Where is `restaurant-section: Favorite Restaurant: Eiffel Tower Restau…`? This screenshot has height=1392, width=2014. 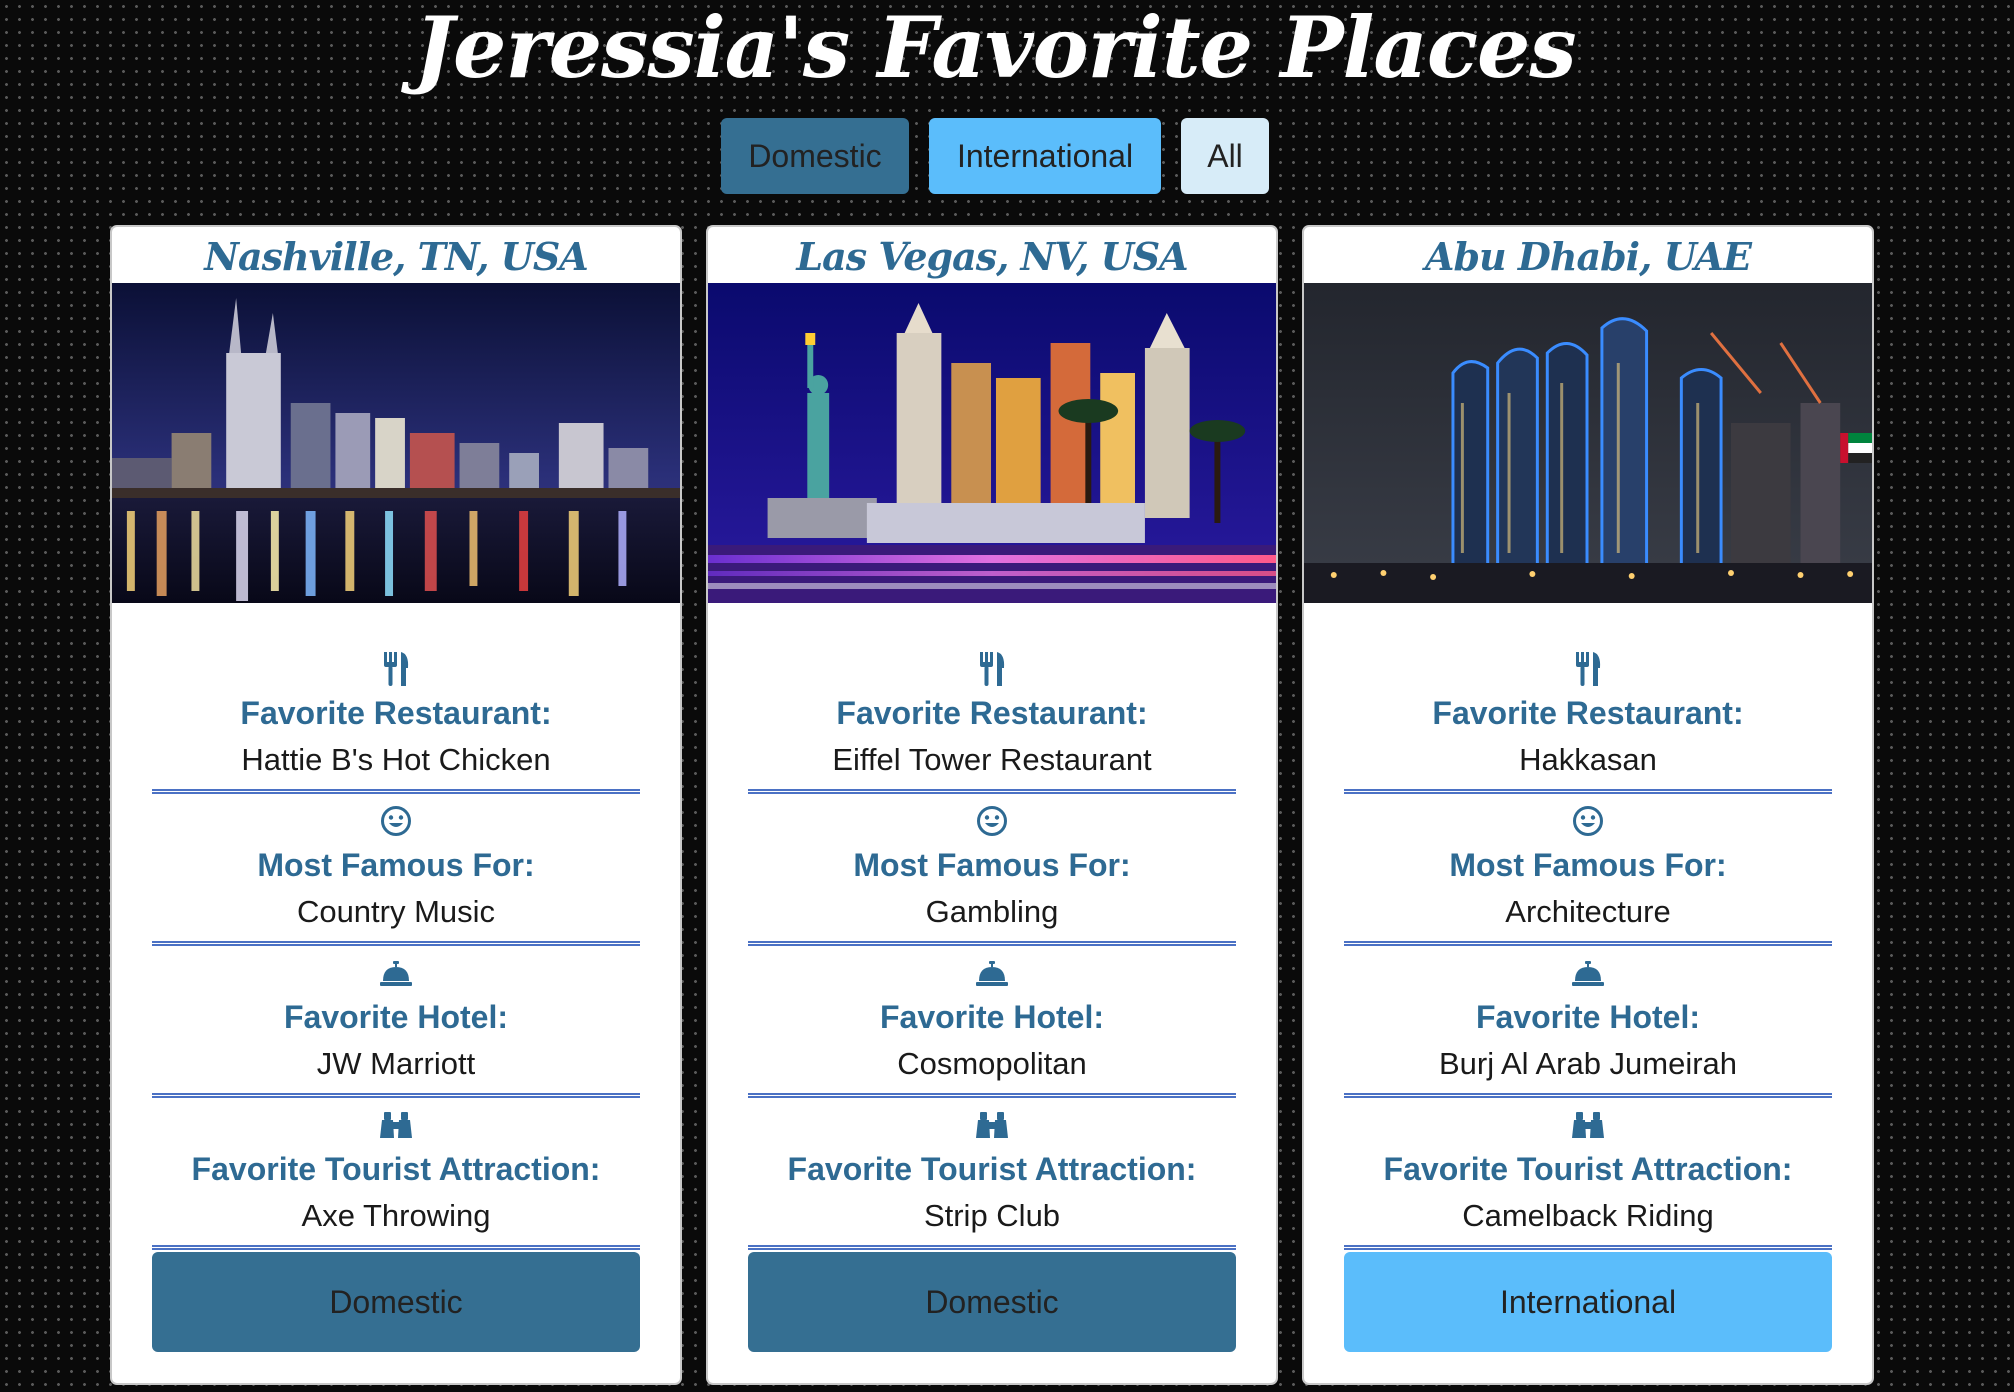 restaurant-section: Favorite Restaurant: Eiffel Tower Restau… is located at coordinates (992, 720).